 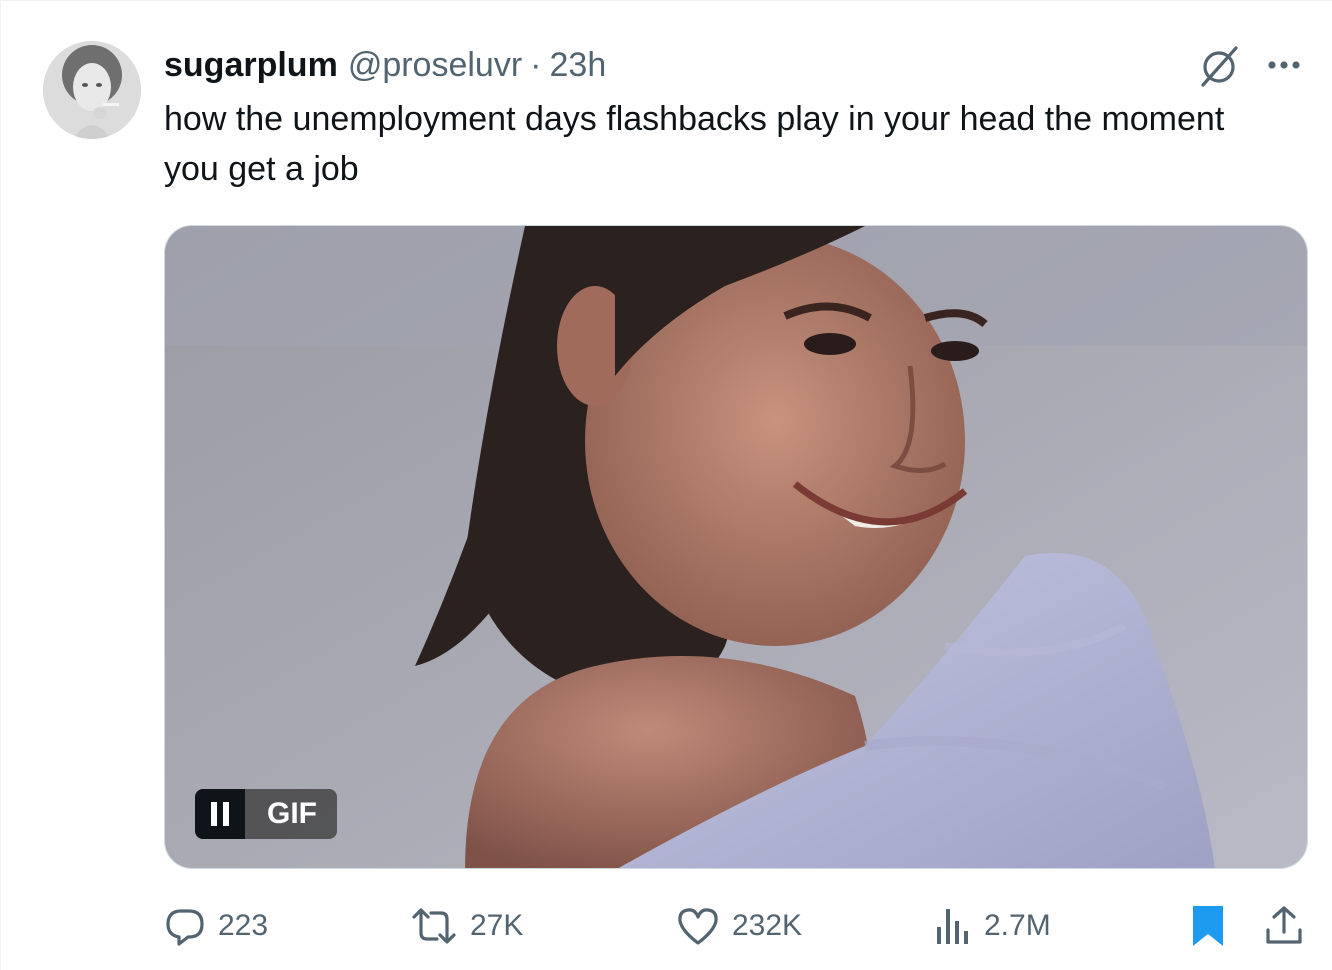 I want to click on repost-count: 27K, so click(x=497, y=925).